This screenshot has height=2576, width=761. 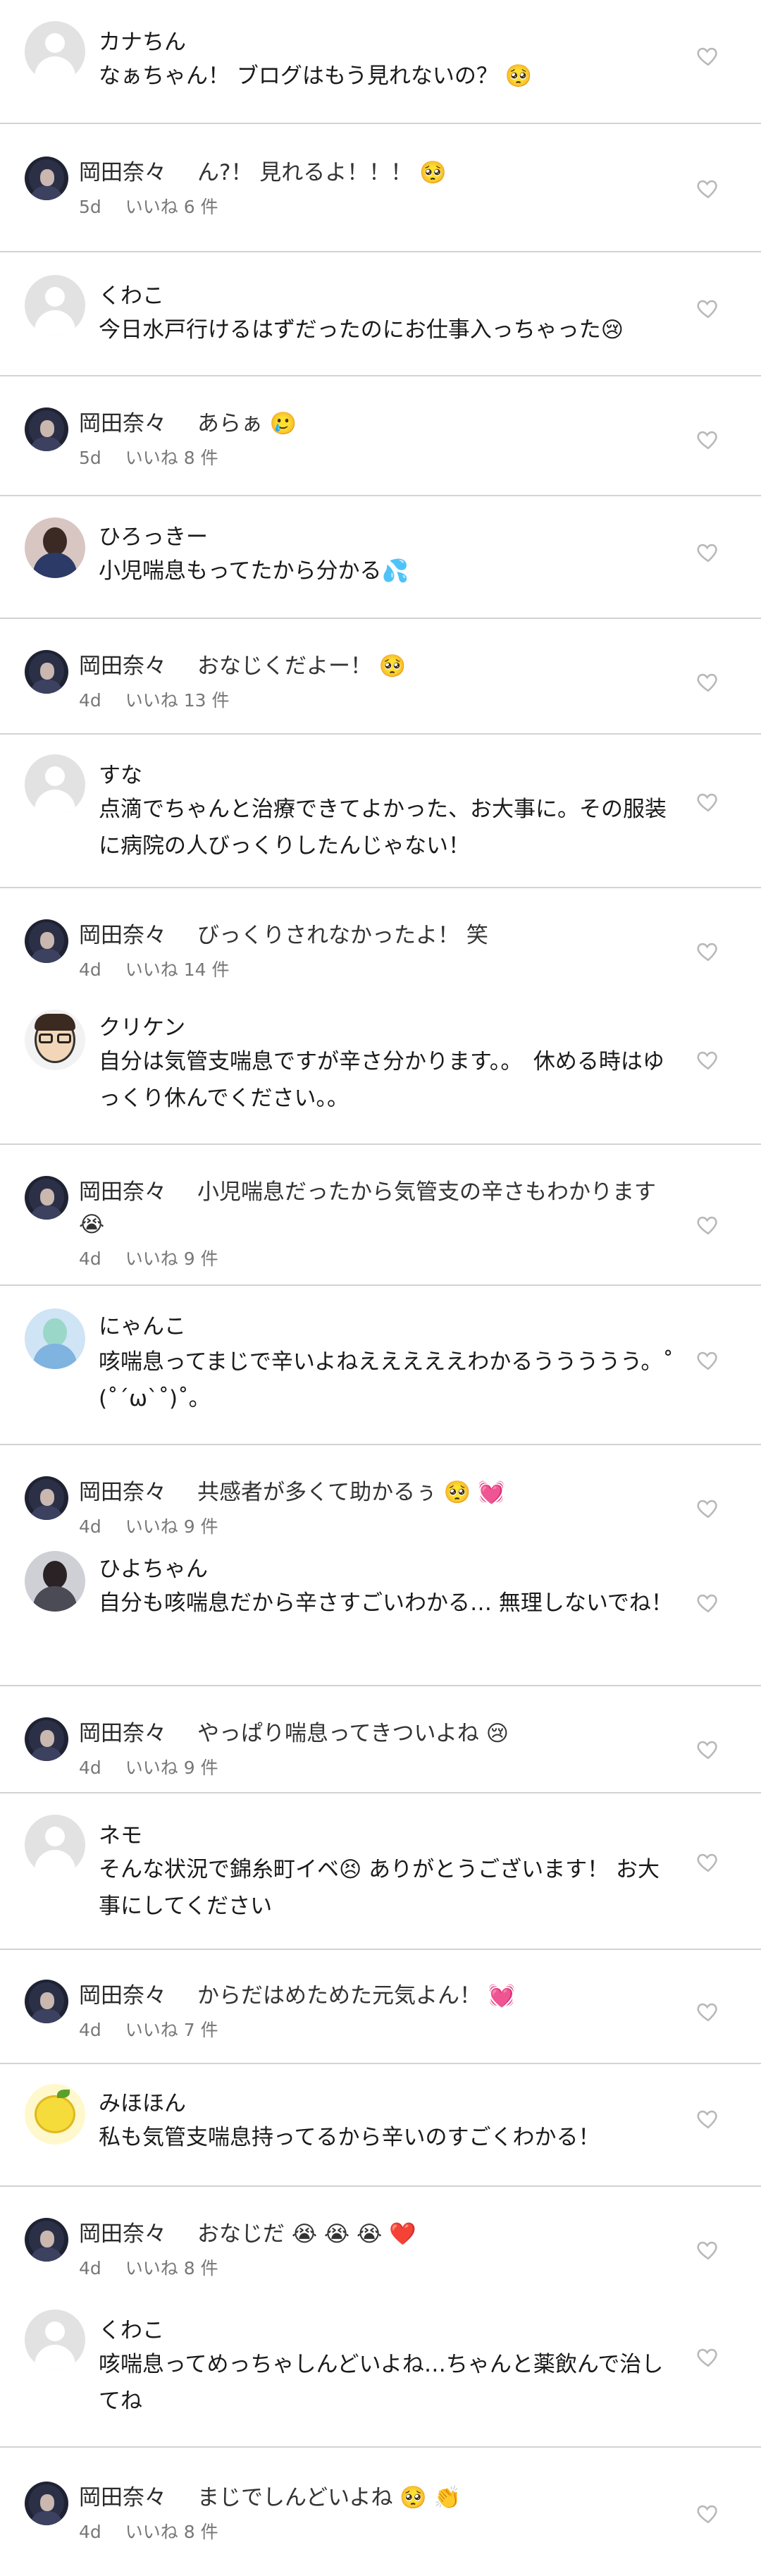 I want to click on reply-likes: いいね 7 件, so click(x=171, y=2030).